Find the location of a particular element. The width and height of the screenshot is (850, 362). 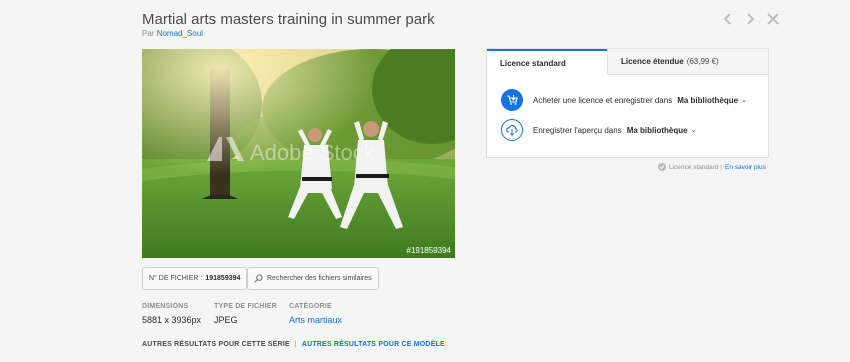

licence-note-text: Licence standard | is located at coordinates (695, 167).